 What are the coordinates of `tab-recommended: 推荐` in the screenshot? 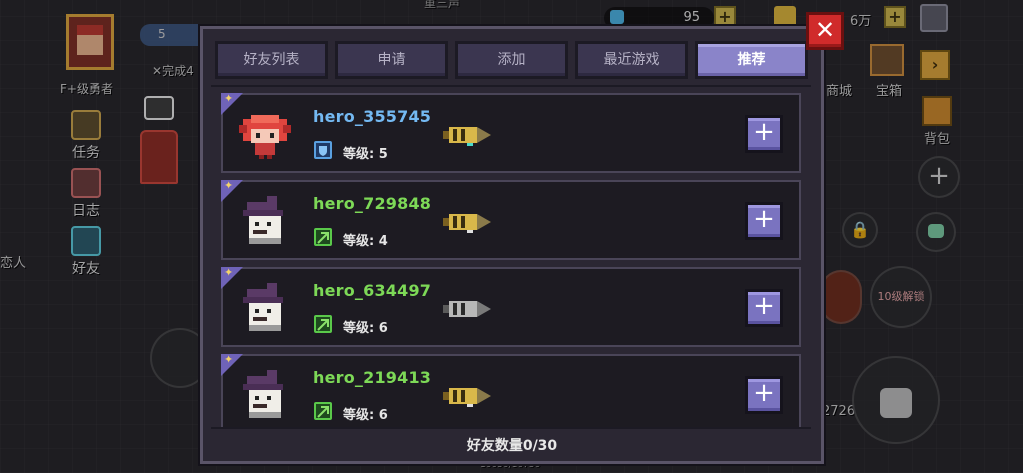 It's located at (751, 60).